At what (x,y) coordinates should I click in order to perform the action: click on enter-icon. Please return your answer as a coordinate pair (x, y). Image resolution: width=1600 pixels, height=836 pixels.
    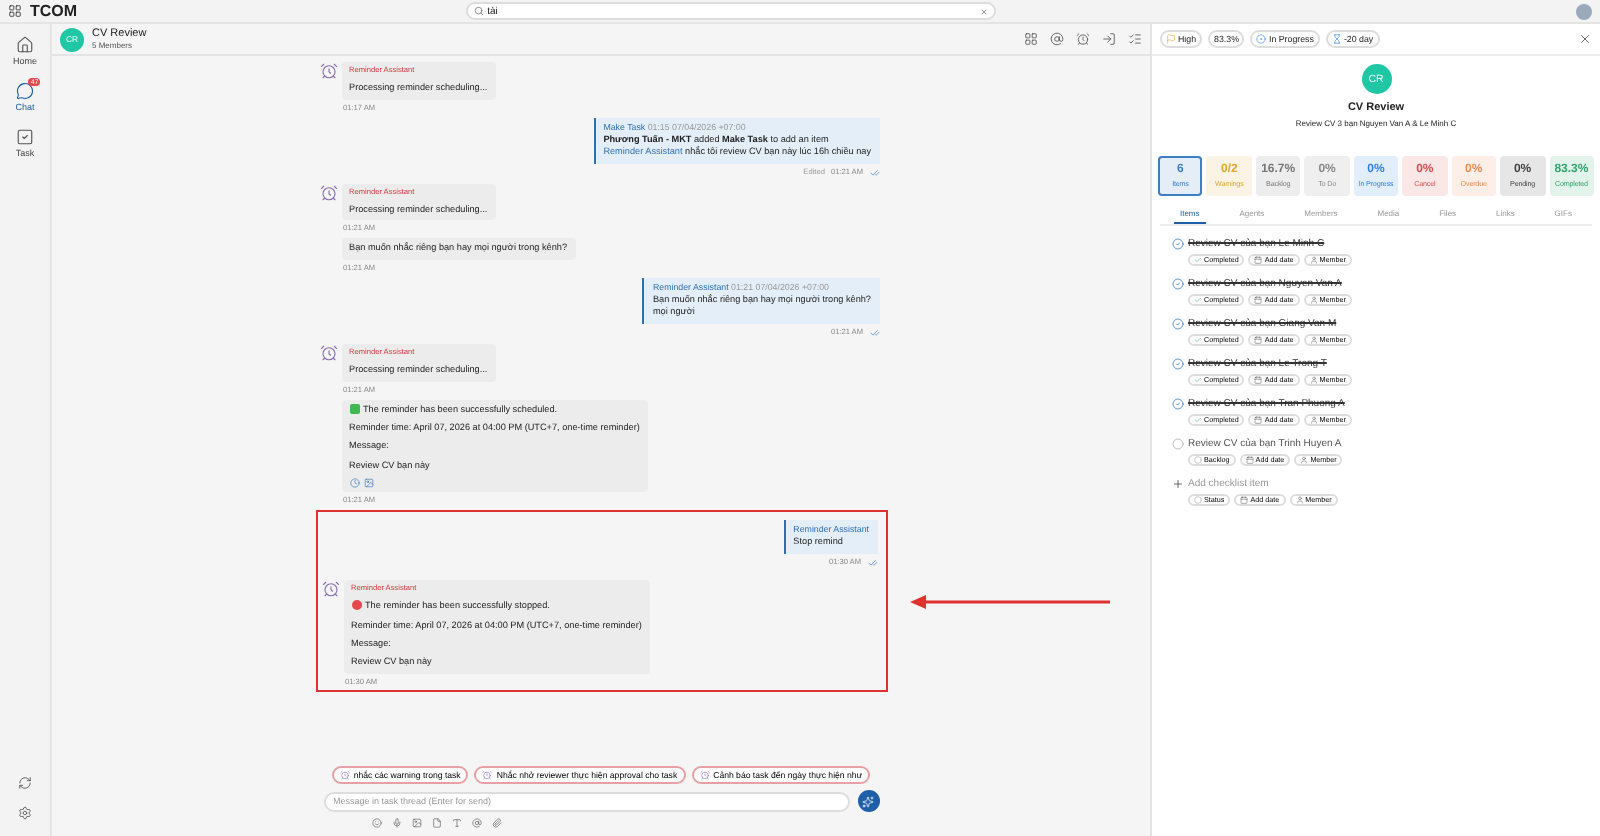
    Looking at the image, I should click on (1109, 39).